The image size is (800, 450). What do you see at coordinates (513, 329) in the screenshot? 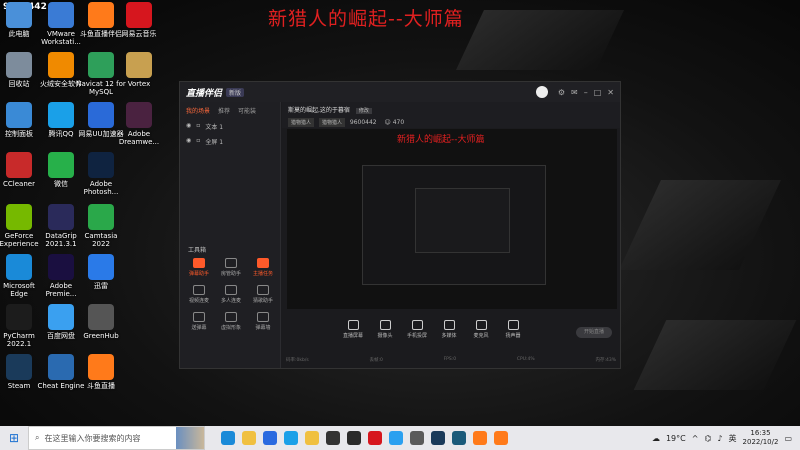
I see `source-control-button: 扬声器` at bounding box center [513, 329].